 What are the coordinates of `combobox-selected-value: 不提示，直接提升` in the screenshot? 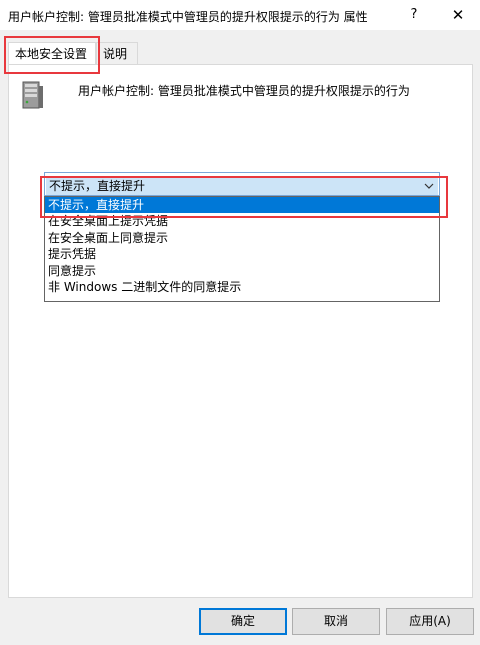 It's located at (242, 186).